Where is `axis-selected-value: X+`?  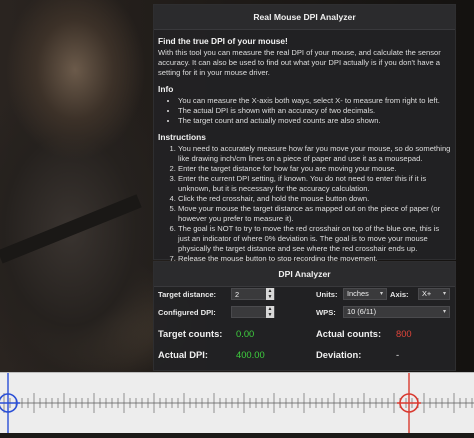 axis-selected-value: X+ is located at coordinates (427, 293).